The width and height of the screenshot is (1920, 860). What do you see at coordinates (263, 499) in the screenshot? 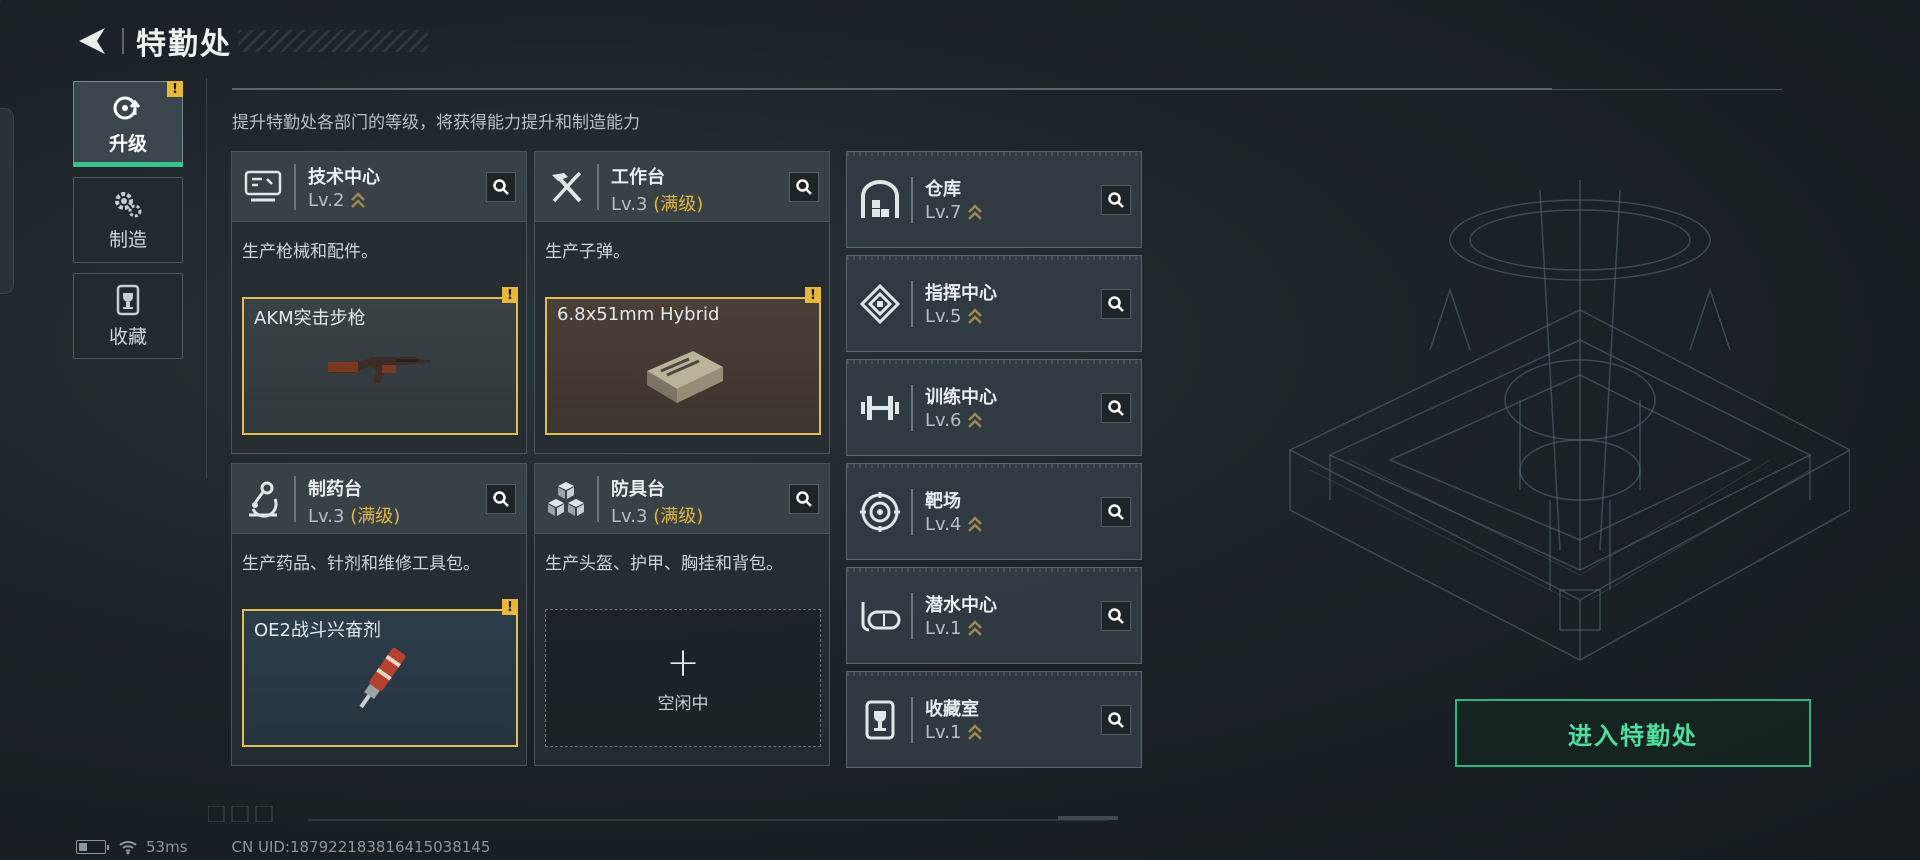
I see `microscope-icon` at bounding box center [263, 499].